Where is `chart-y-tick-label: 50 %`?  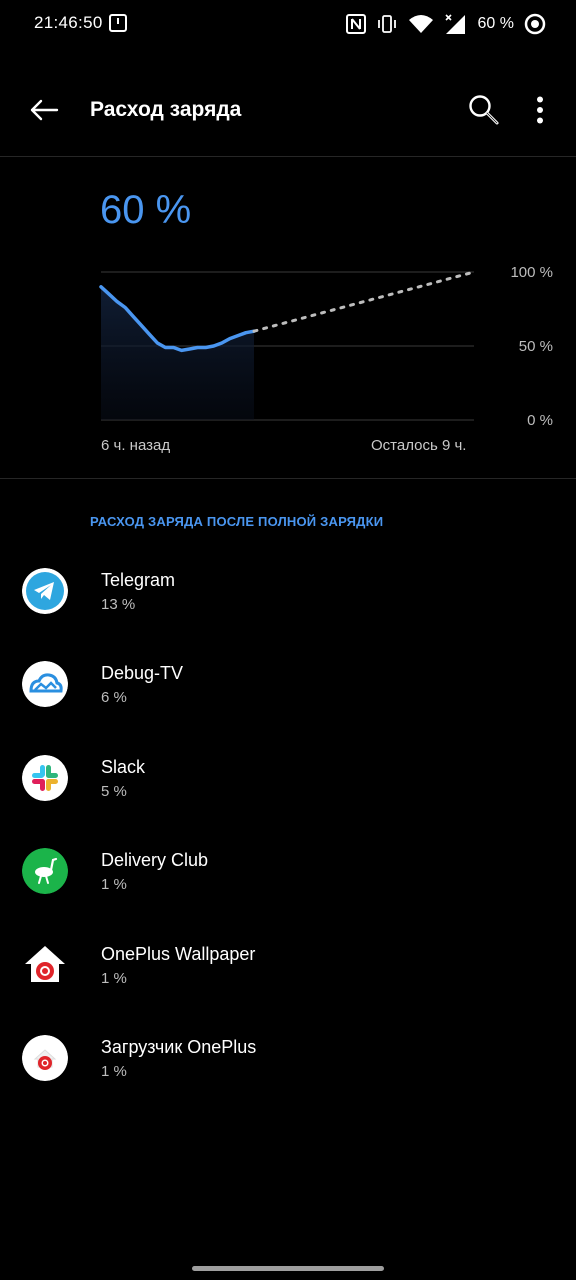 chart-y-tick-label: 50 % is located at coordinates (536, 346).